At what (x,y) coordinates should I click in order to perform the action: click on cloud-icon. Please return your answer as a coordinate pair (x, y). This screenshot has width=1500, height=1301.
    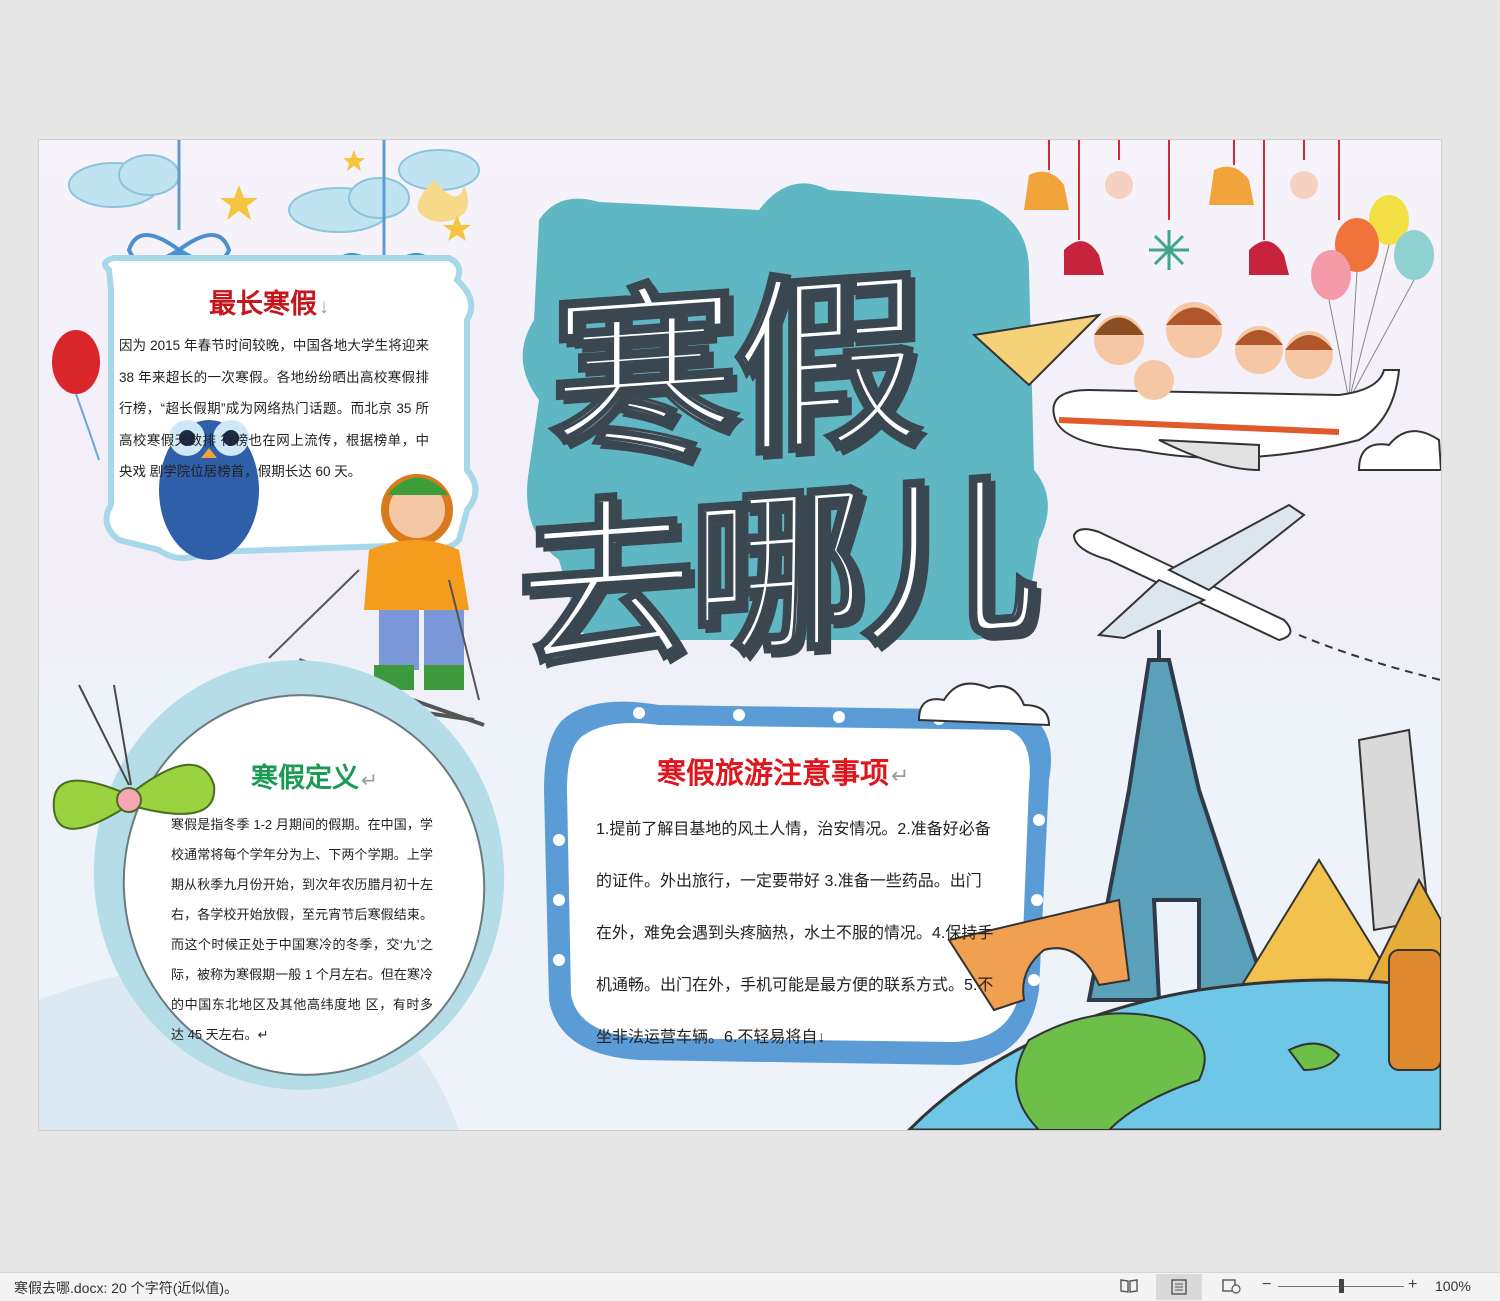
    Looking at the image, I should click on (274, 191).